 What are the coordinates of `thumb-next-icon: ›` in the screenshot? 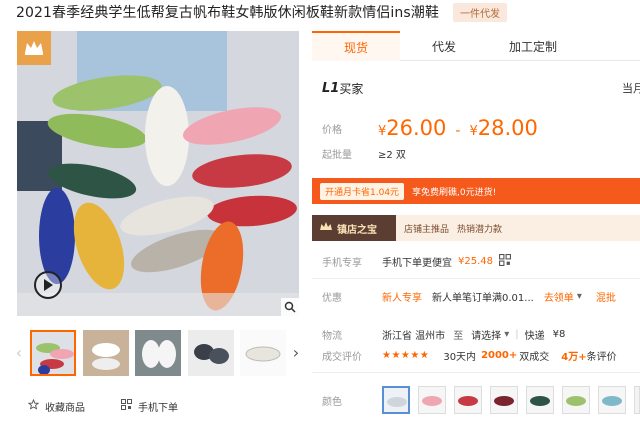 It's located at (296, 353).